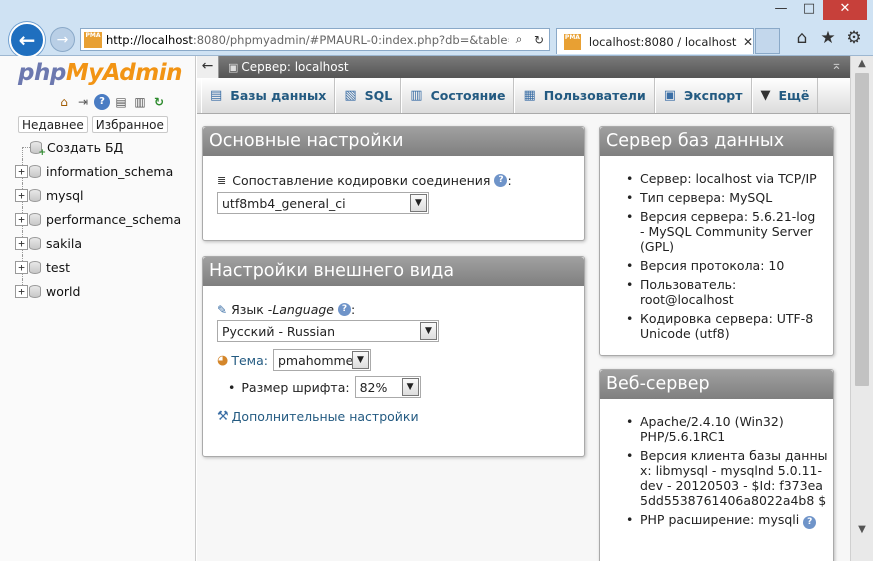  What do you see at coordinates (862, 530) in the screenshot?
I see `scroll-down-icon: ▼` at bounding box center [862, 530].